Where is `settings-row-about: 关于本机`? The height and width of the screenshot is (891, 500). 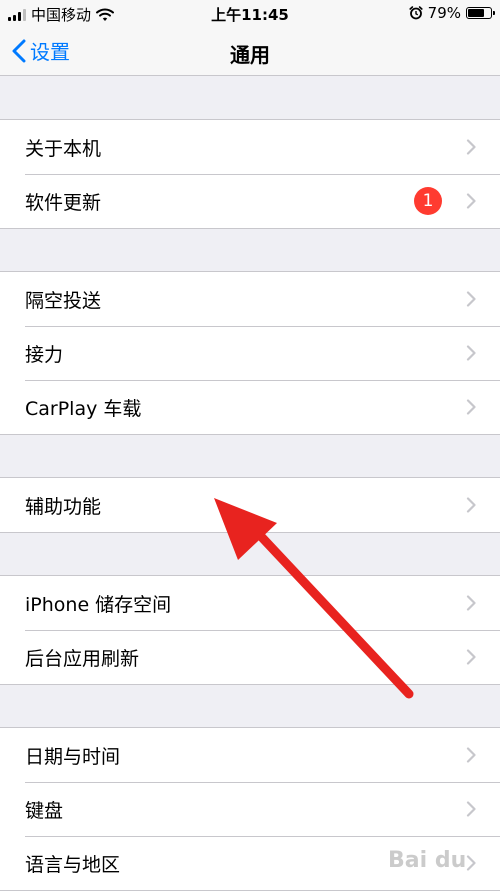 settings-row-about: 关于本机 is located at coordinates (250, 147).